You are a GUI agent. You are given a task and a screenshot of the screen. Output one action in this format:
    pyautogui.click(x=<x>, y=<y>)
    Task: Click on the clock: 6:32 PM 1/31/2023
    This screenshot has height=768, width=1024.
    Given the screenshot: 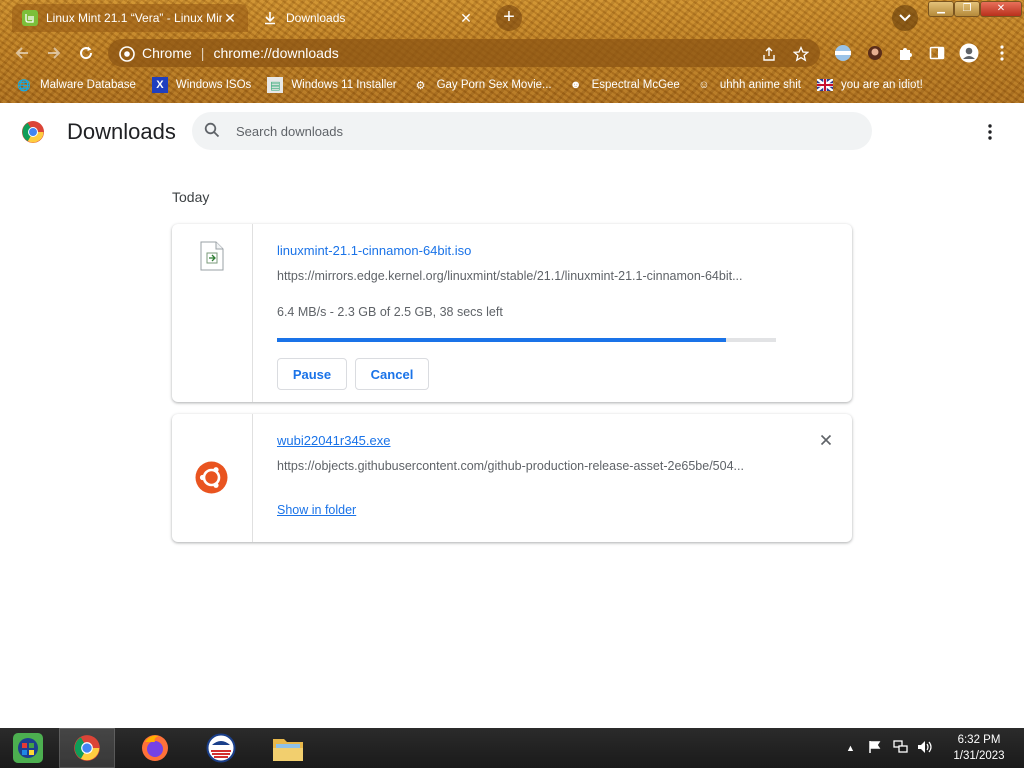 What is the action you would take?
    pyautogui.click(x=979, y=748)
    